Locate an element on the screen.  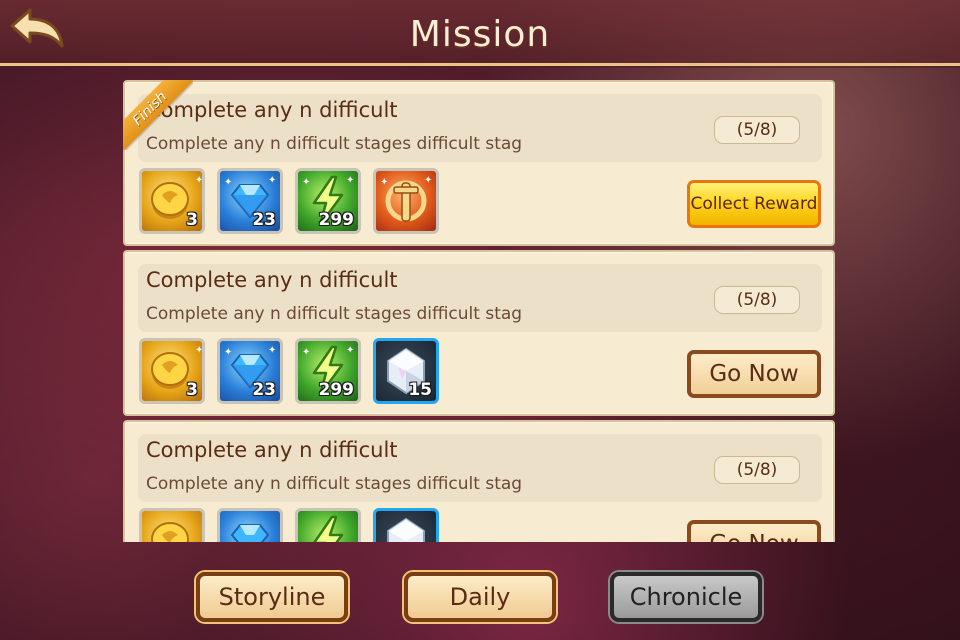
reward-diamond is located at coordinates (250, 525).